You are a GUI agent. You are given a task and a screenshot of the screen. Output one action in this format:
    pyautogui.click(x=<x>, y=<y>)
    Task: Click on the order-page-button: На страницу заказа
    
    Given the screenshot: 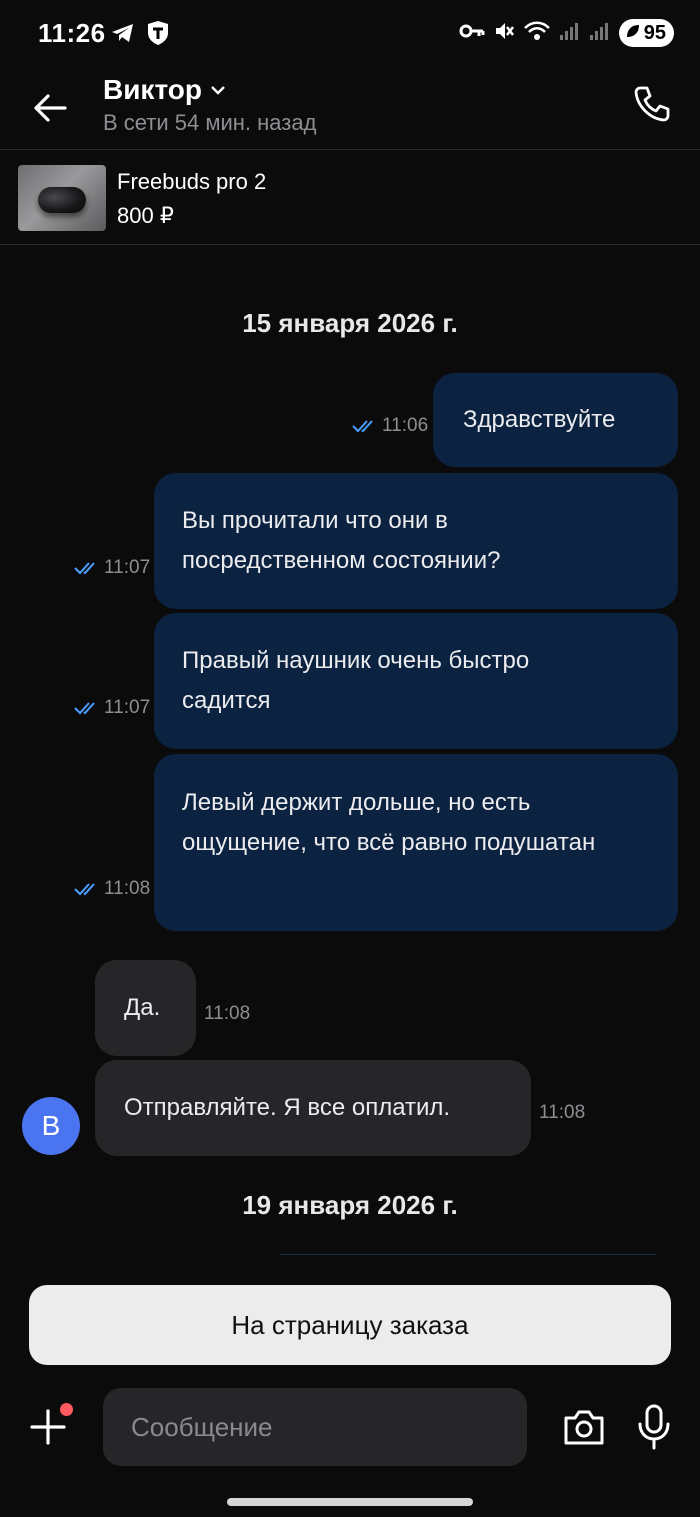 What is the action you would take?
    pyautogui.click(x=350, y=1325)
    